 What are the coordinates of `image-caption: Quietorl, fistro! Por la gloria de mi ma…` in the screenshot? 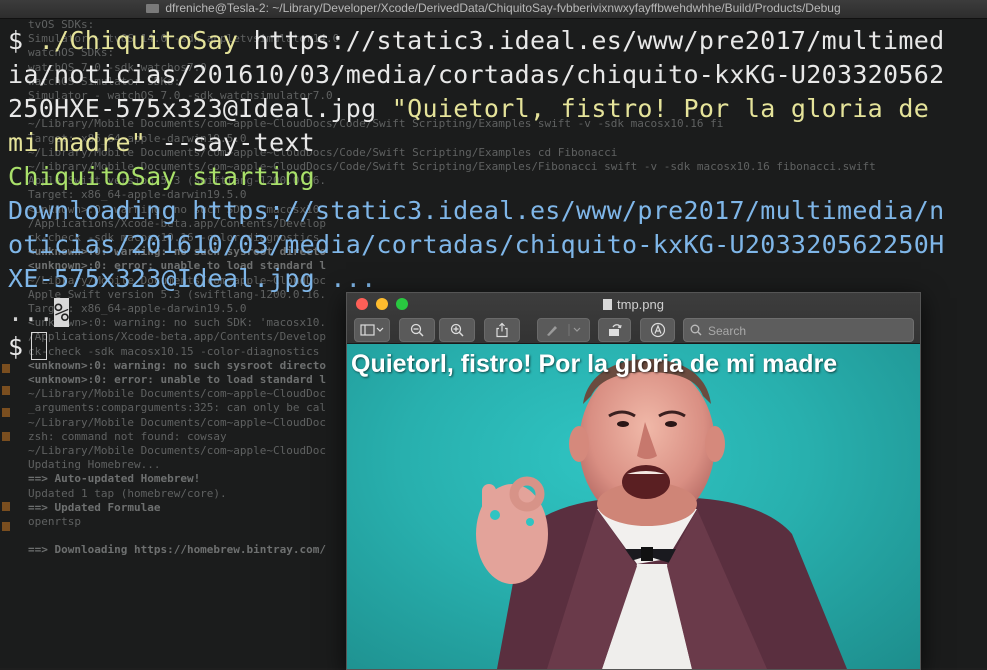 It's located at (594, 364).